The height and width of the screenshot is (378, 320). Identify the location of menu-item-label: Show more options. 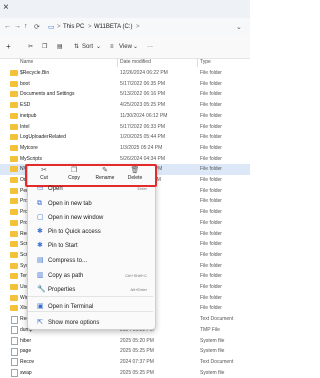
(74, 323).